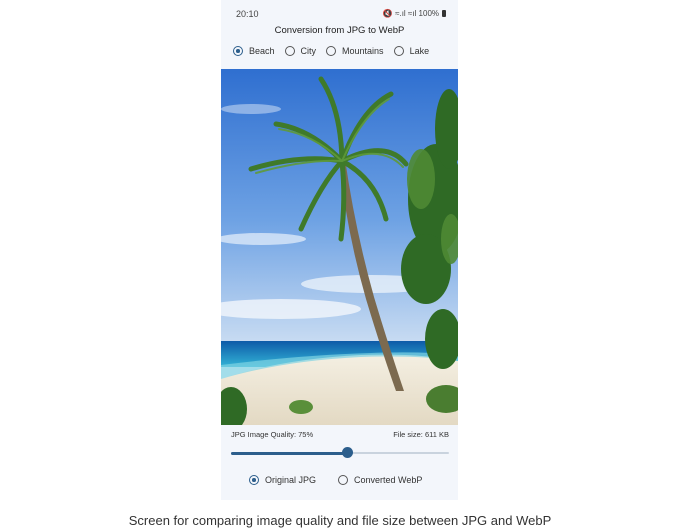 The image size is (680, 530). I want to click on quality-slider, so click(340, 453).